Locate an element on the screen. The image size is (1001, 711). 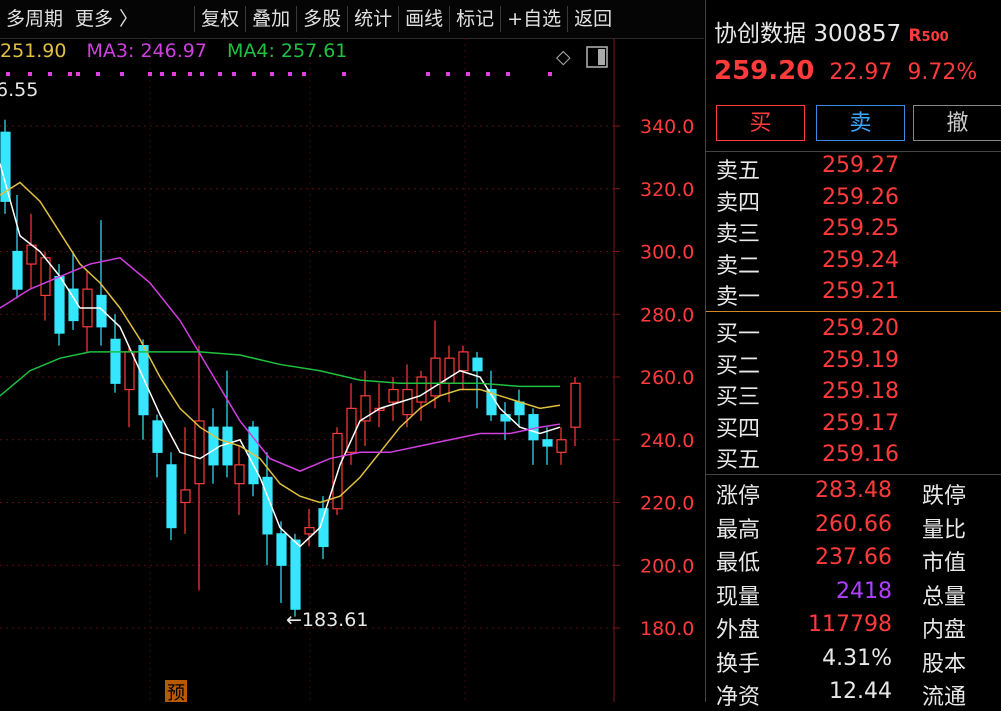
buy-button: 买 is located at coordinates (760, 123).